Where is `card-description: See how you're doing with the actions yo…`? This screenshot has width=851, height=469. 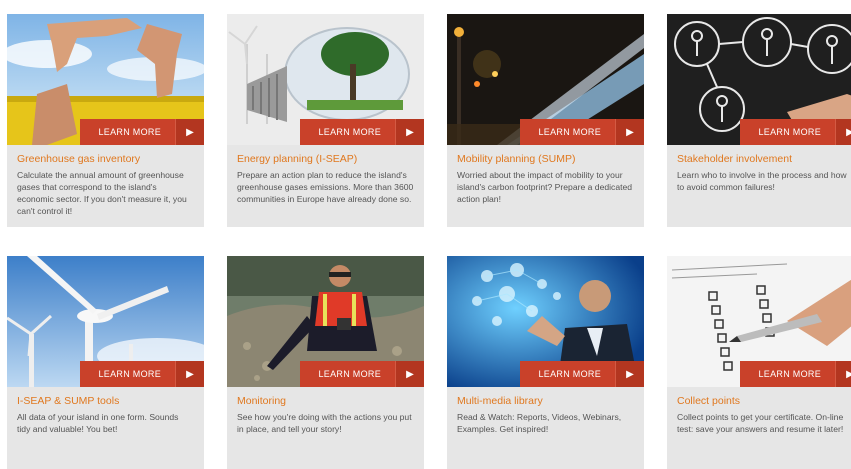
card-description: See how you're doing with the actions yo… is located at coordinates (324, 423).